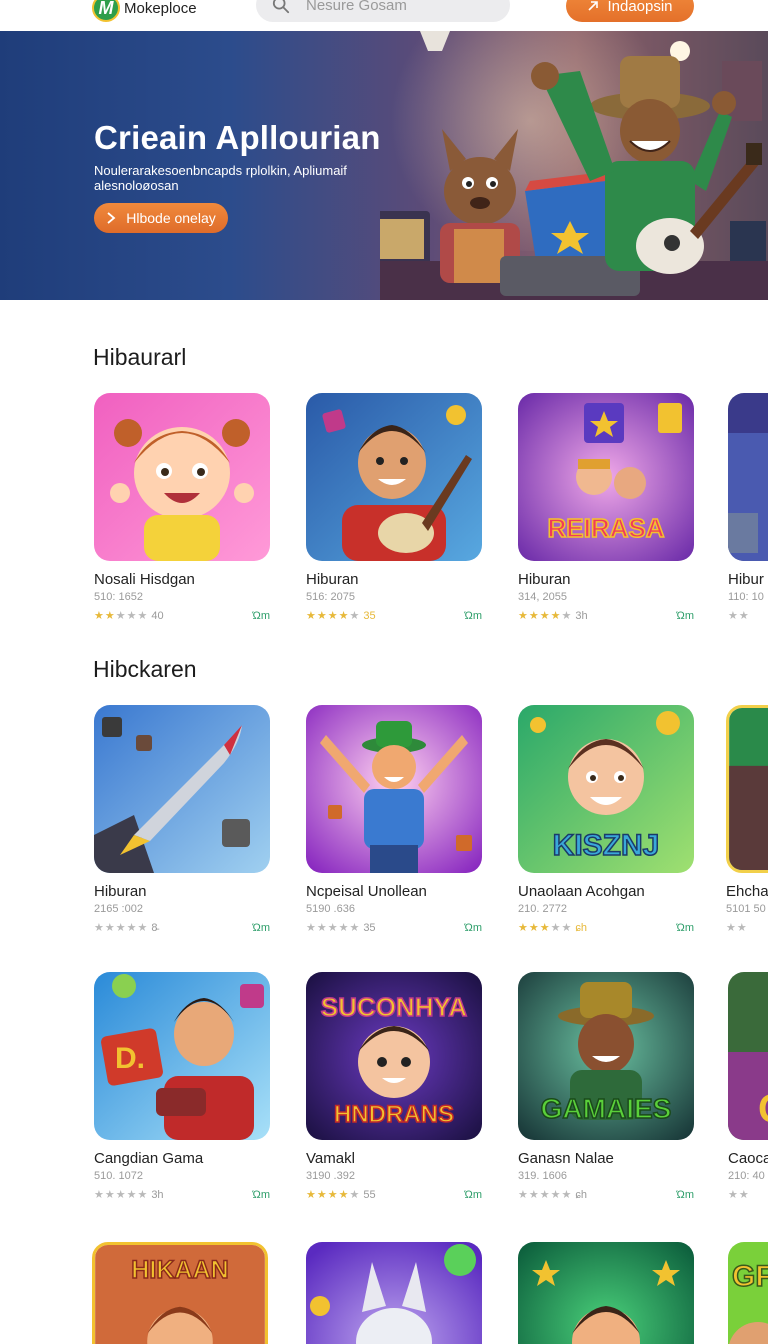 This screenshot has height=1344, width=768. I want to click on app-name: Unaolaan Acohgan, so click(606, 891).